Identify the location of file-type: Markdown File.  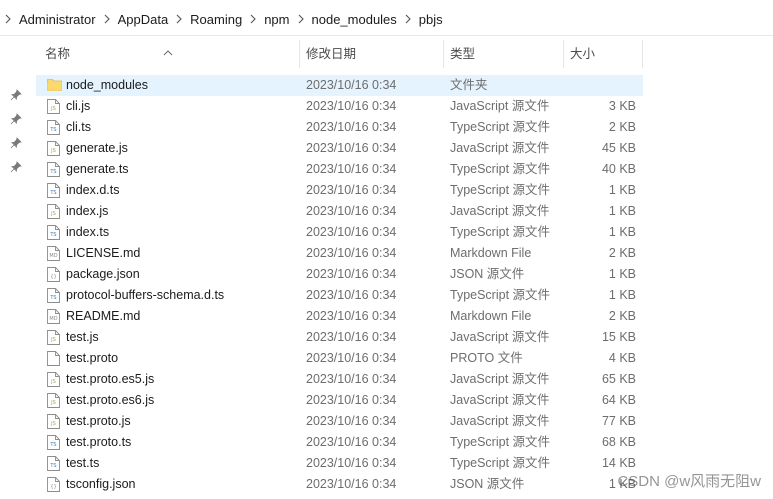
(491, 316).